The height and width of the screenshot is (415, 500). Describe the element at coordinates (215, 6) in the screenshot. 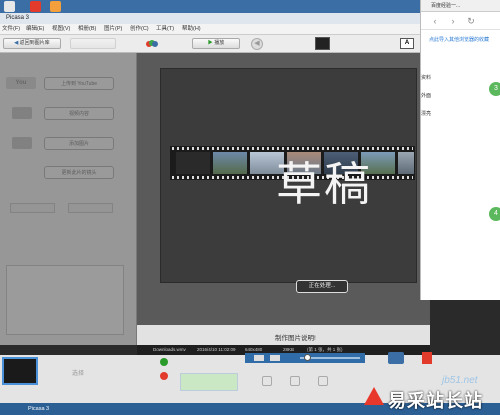

I see `desktop-taskbar` at that location.